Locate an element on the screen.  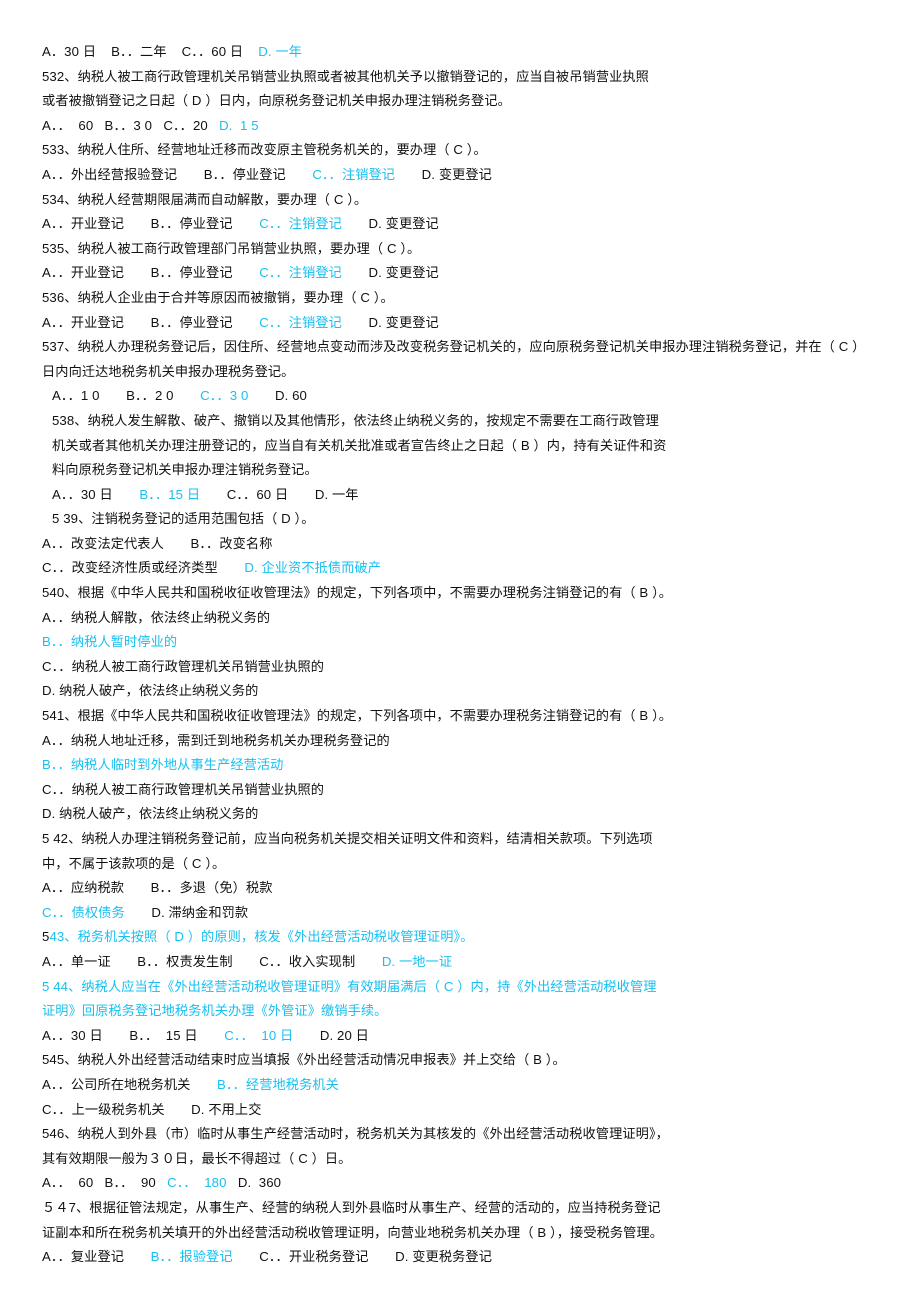
body-text: 料向原税务登记机关申报办理注销税务登记。 is located at coordinates (185, 470).